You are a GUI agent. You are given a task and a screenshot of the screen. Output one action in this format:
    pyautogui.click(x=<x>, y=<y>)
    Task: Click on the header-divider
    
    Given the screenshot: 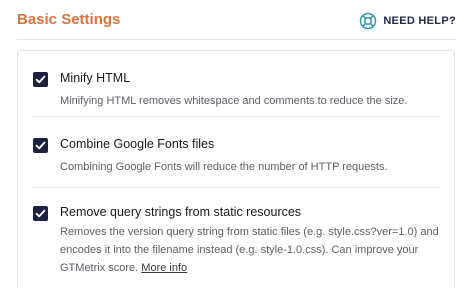 What is the action you would take?
    pyautogui.click(x=237, y=39)
    